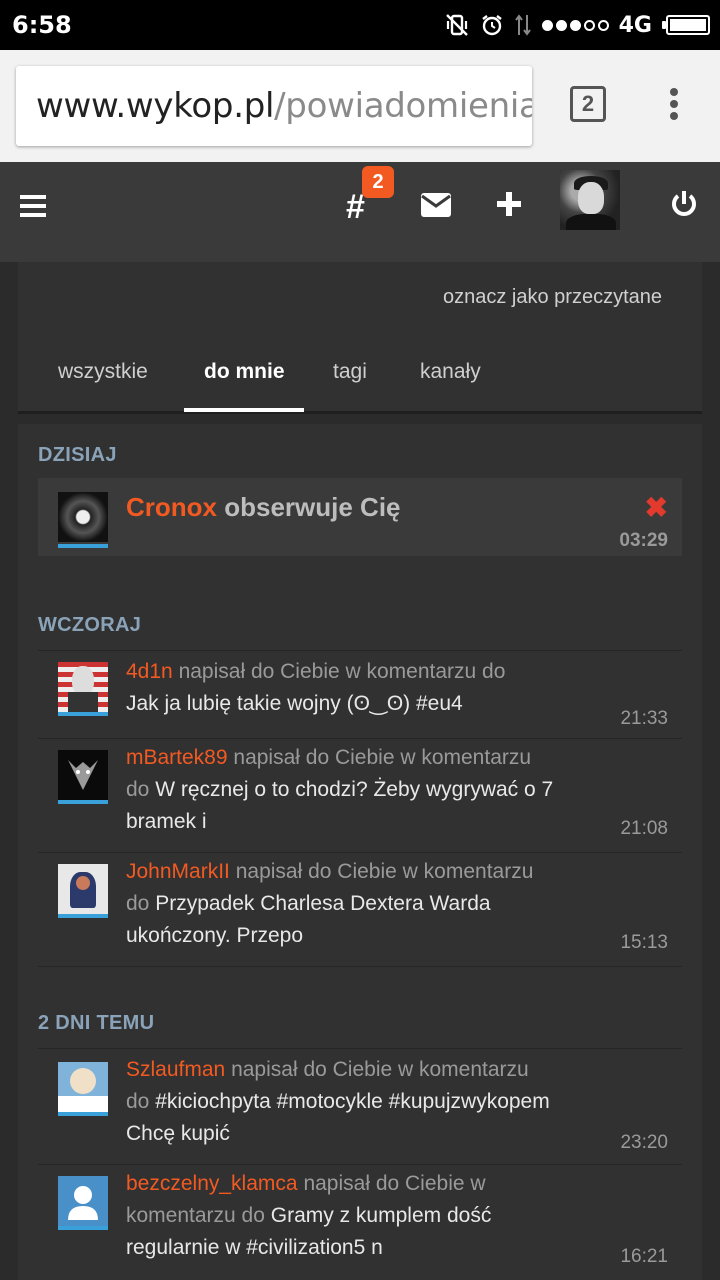 This screenshot has height=1280, width=720. Describe the element at coordinates (360, 25) in the screenshot. I see `status-bar: 6:58 4G` at that location.